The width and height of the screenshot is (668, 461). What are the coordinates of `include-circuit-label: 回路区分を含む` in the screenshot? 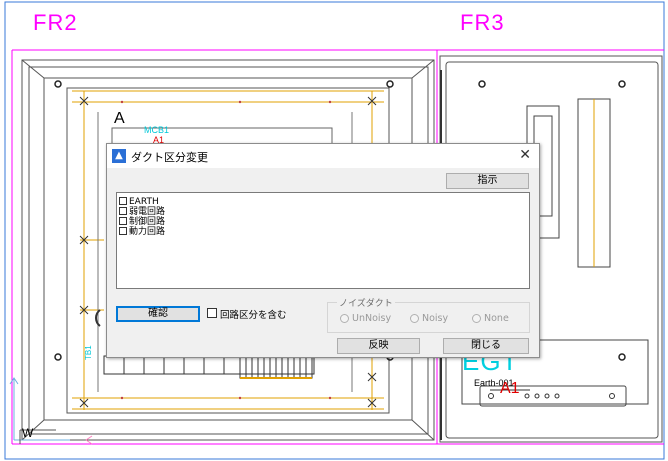 It's located at (253, 315).